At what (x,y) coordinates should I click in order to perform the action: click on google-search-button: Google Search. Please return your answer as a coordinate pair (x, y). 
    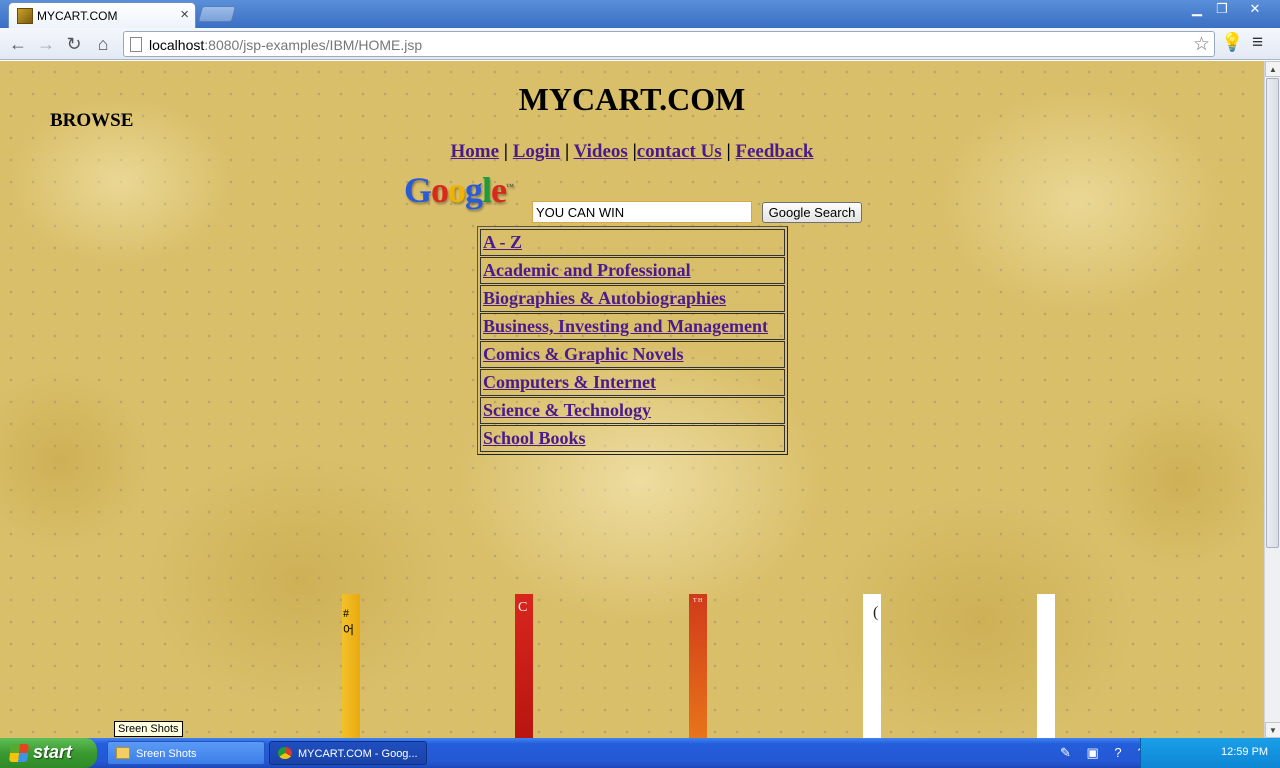
    Looking at the image, I should click on (812, 212).